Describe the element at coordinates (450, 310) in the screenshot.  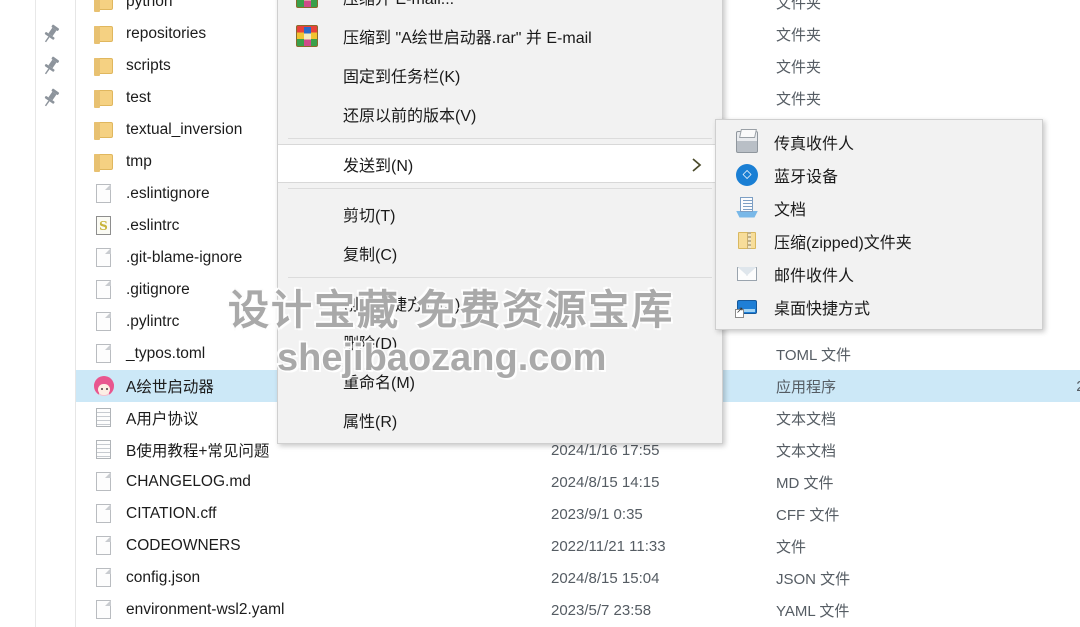
I see `watermark-chinese: 设计宝藏 免费资源宝库` at that location.